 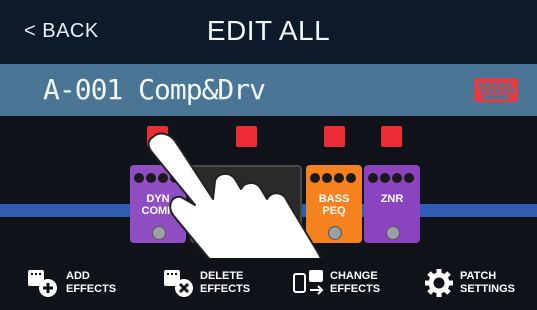 I want to click on gear-icon, so click(x=439, y=283).